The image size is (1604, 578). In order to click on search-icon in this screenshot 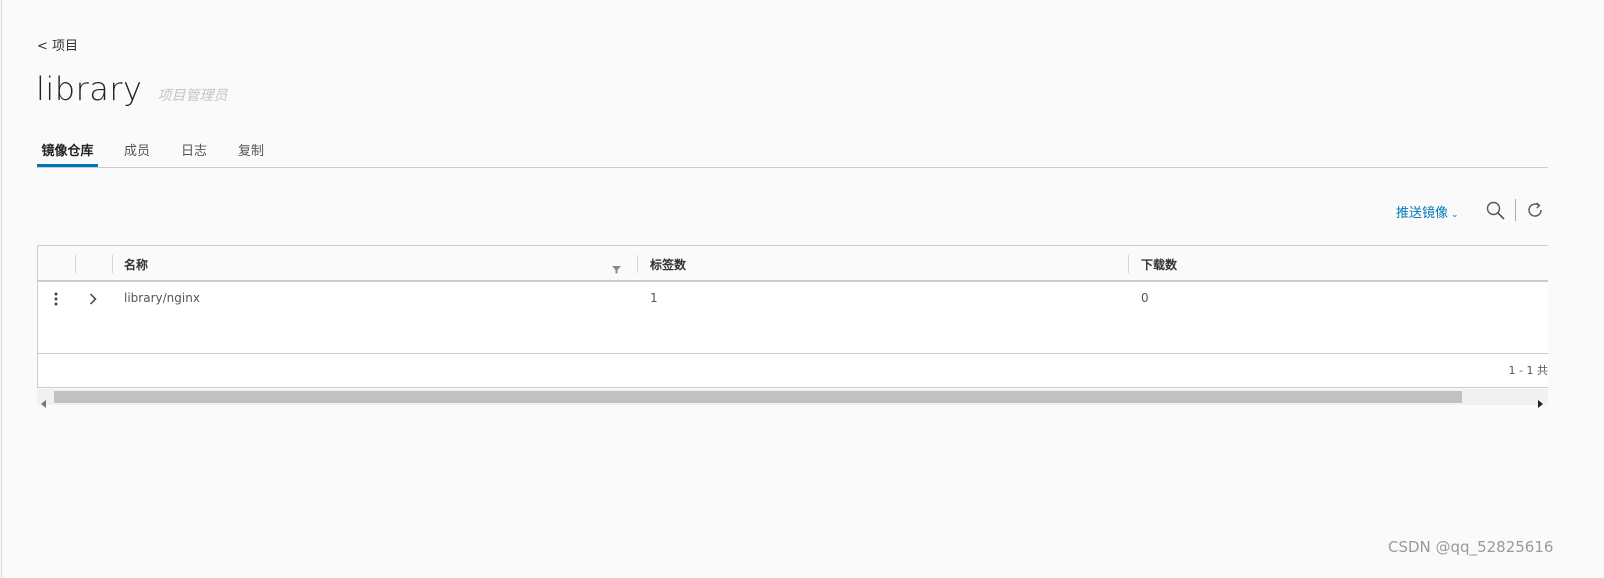, I will do `click(1495, 212)`.